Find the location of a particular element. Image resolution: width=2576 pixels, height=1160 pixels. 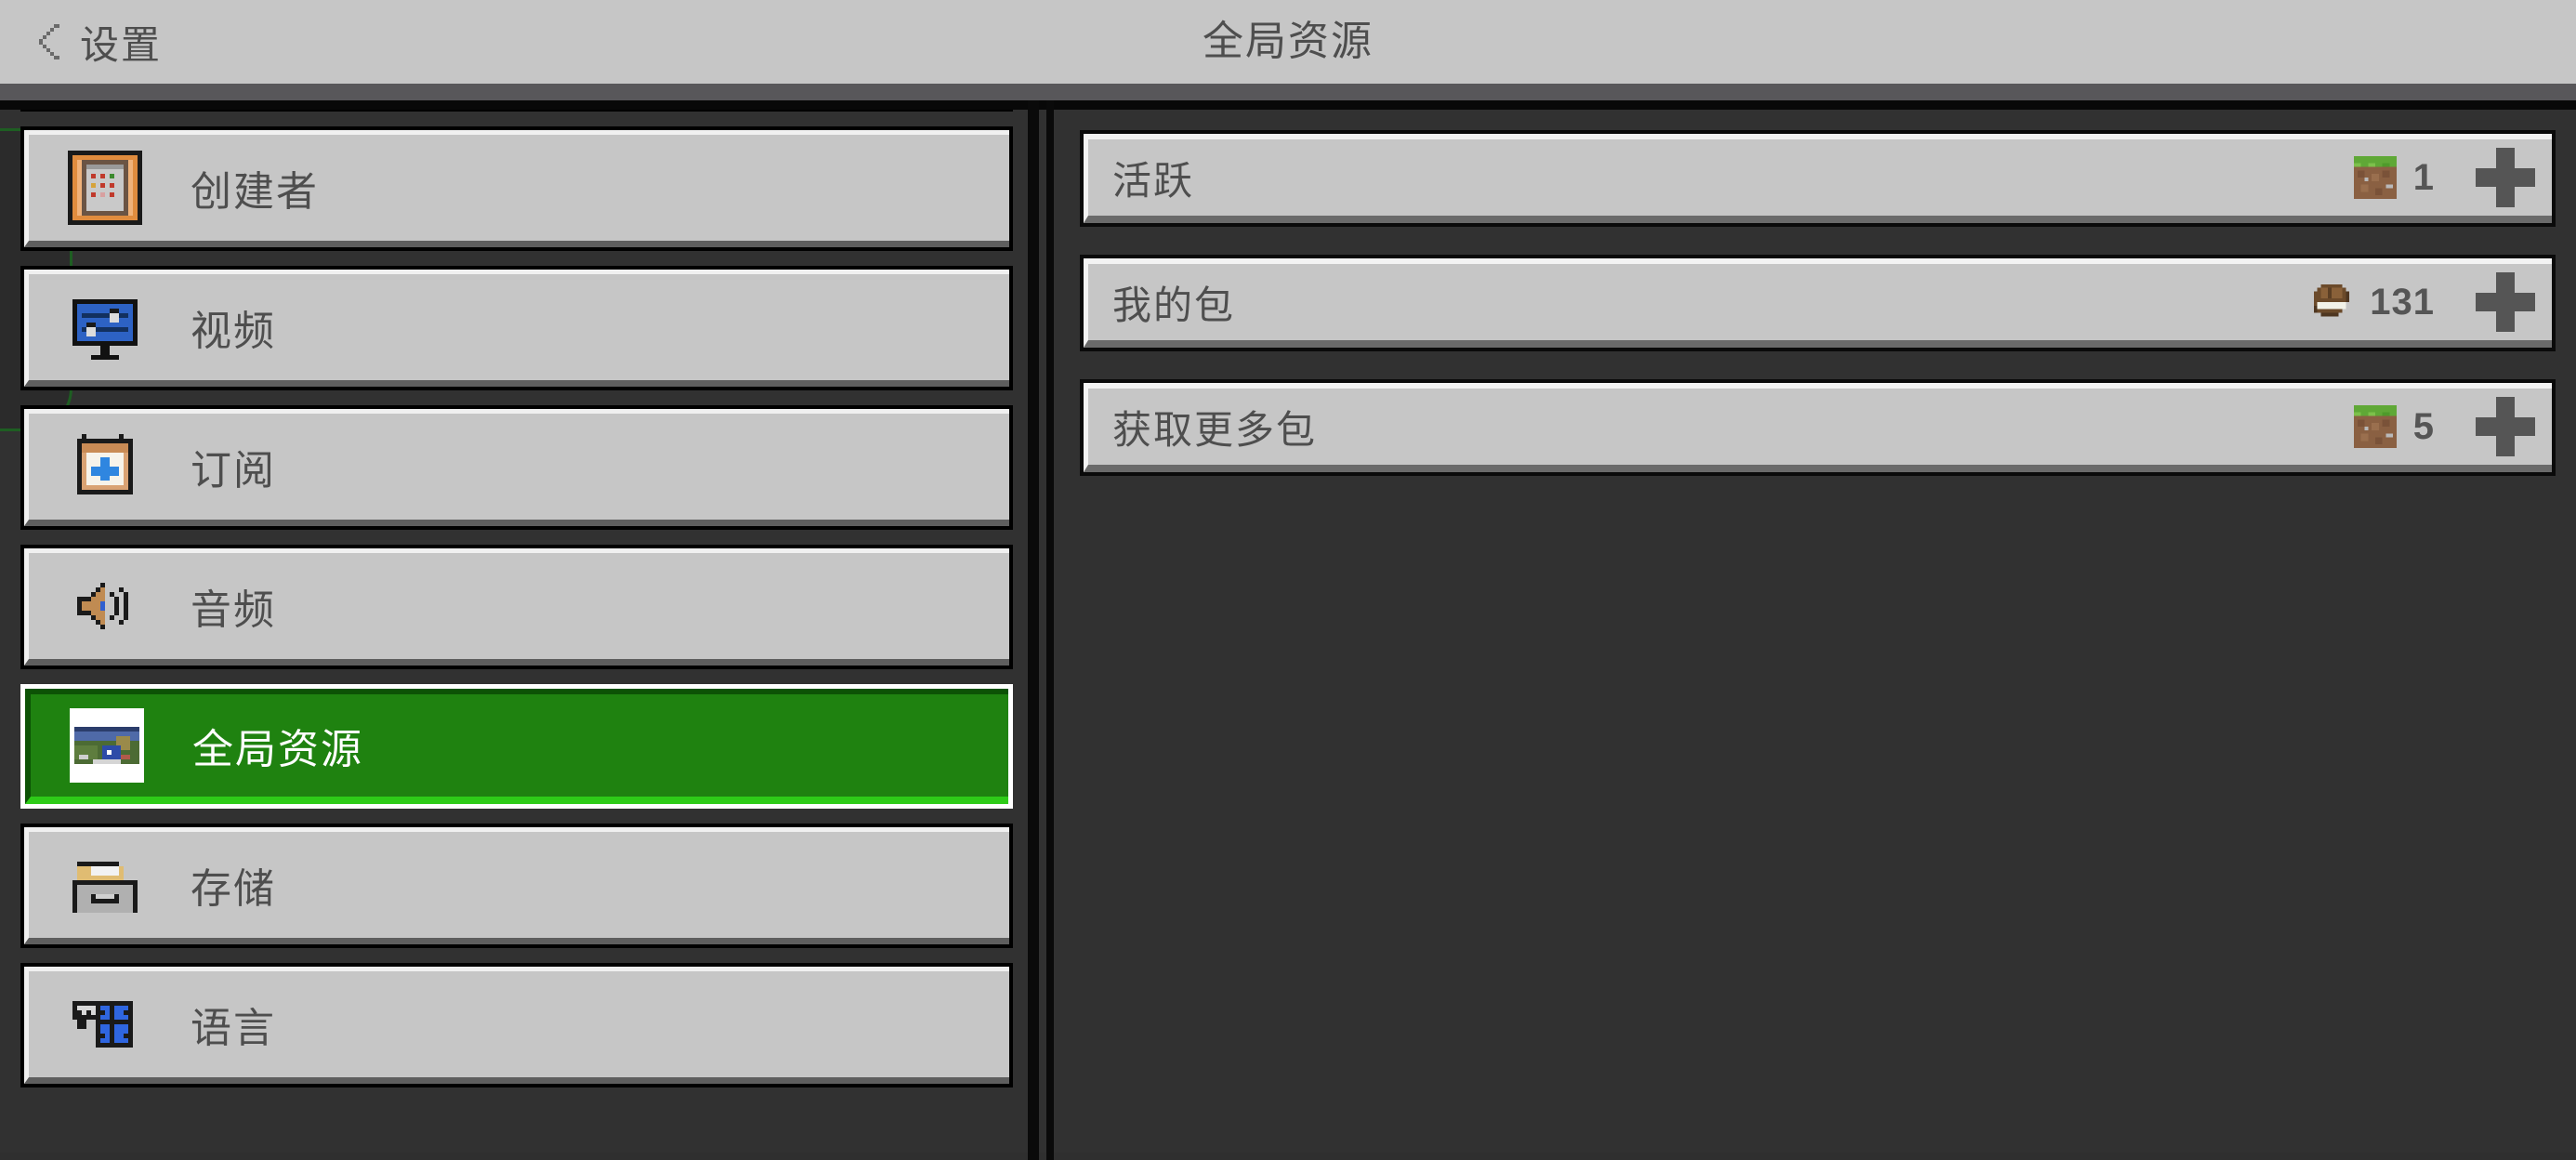

audio-speaker-icon is located at coordinates (105, 606).